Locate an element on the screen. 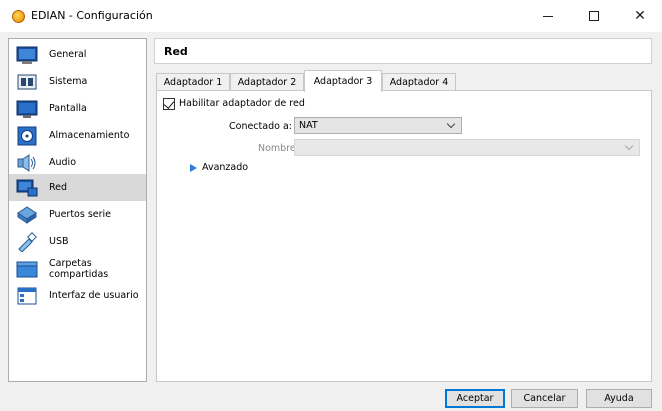 This screenshot has height=411, width=662. section-header: Red is located at coordinates (403, 51).